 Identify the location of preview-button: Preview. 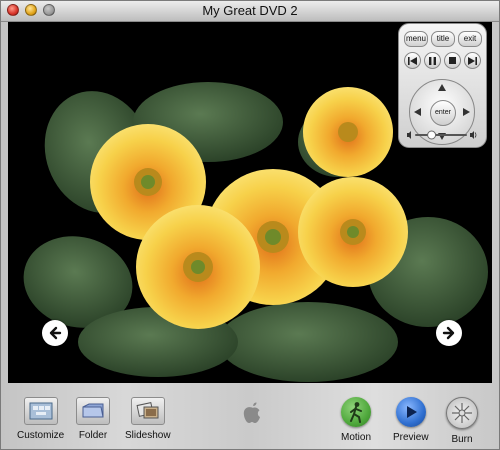
(411, 420).